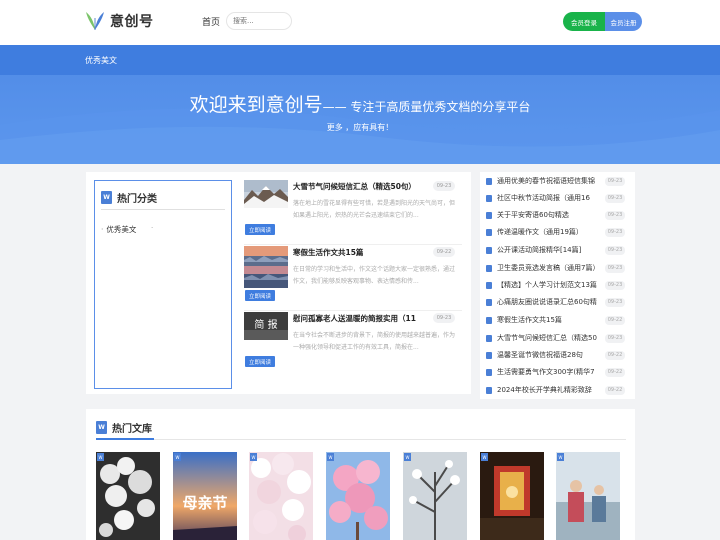 This screenshot has height=540, width=720. Describe the element at coordinates (549, 355) in the screenshot. I see `list-item-title: 温馨圣诞节微信祝福语28句` at that location.